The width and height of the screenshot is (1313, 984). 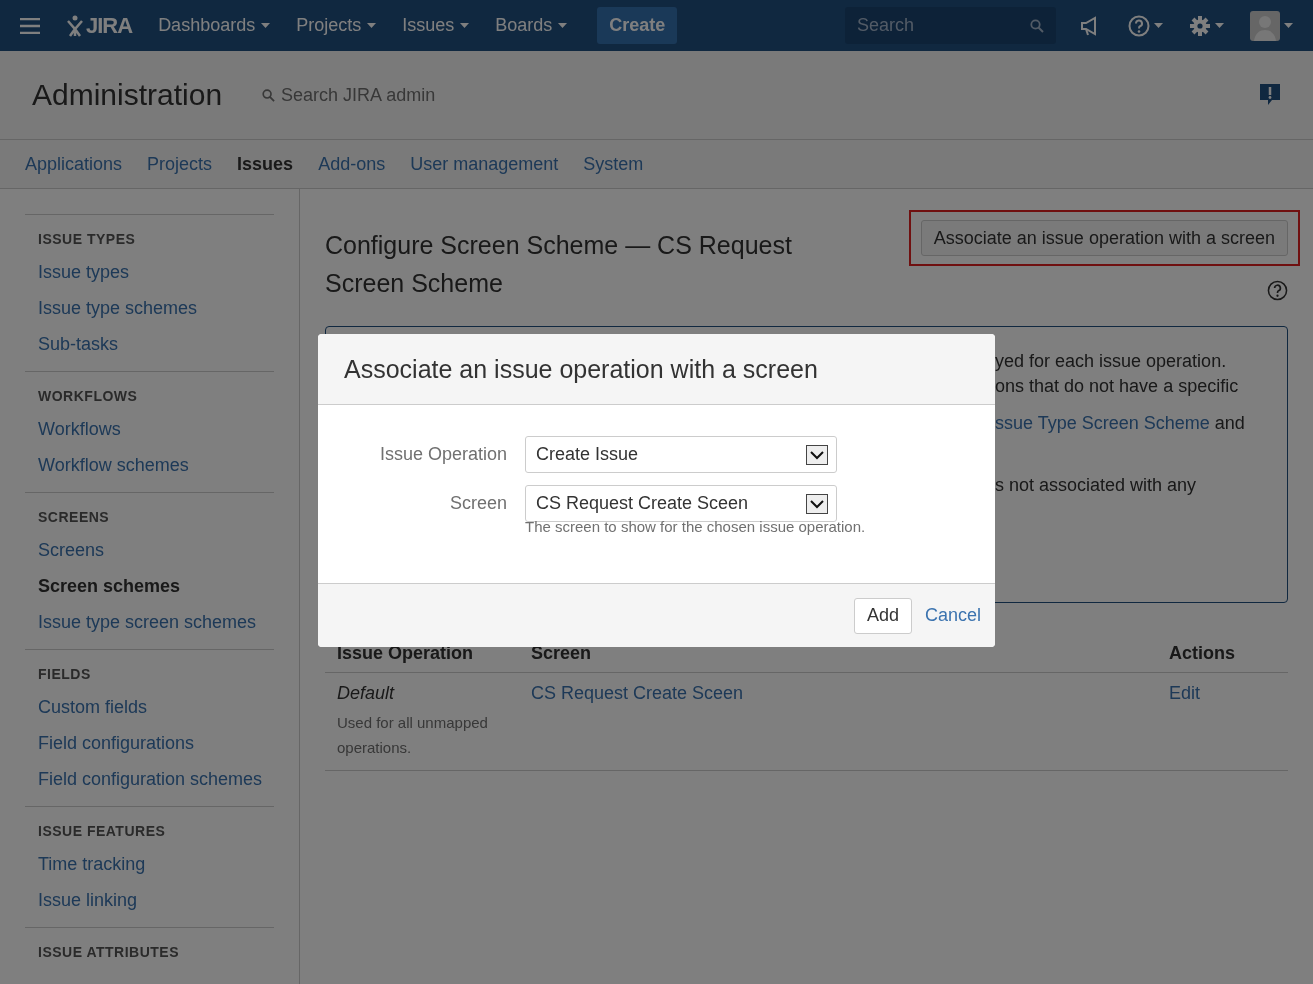 I want to click on sidebar-item: Issue linking, so click(x=156, y=900).